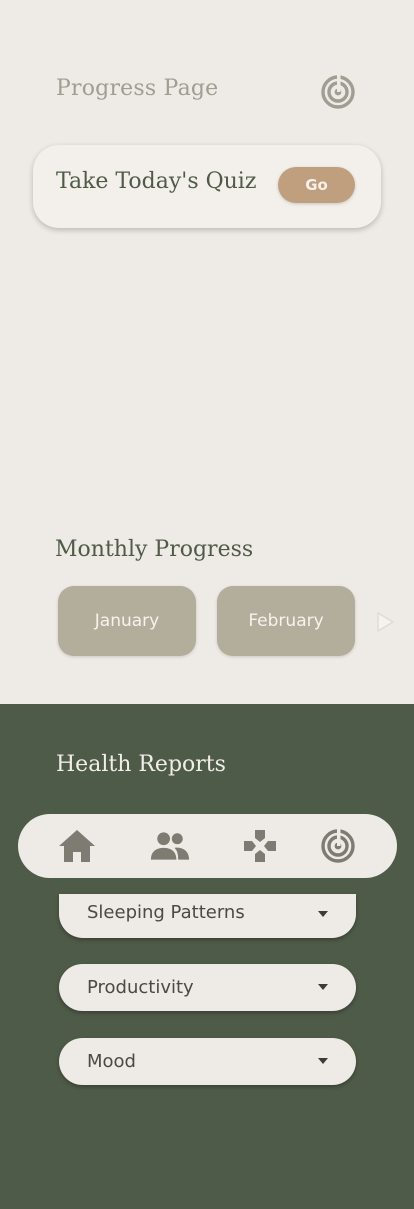 The image size is (414, 1209). Describe the element at coordinates (156, 181) in the screenshot. I see `quiz-label: Take Today's Quiz` at that location.